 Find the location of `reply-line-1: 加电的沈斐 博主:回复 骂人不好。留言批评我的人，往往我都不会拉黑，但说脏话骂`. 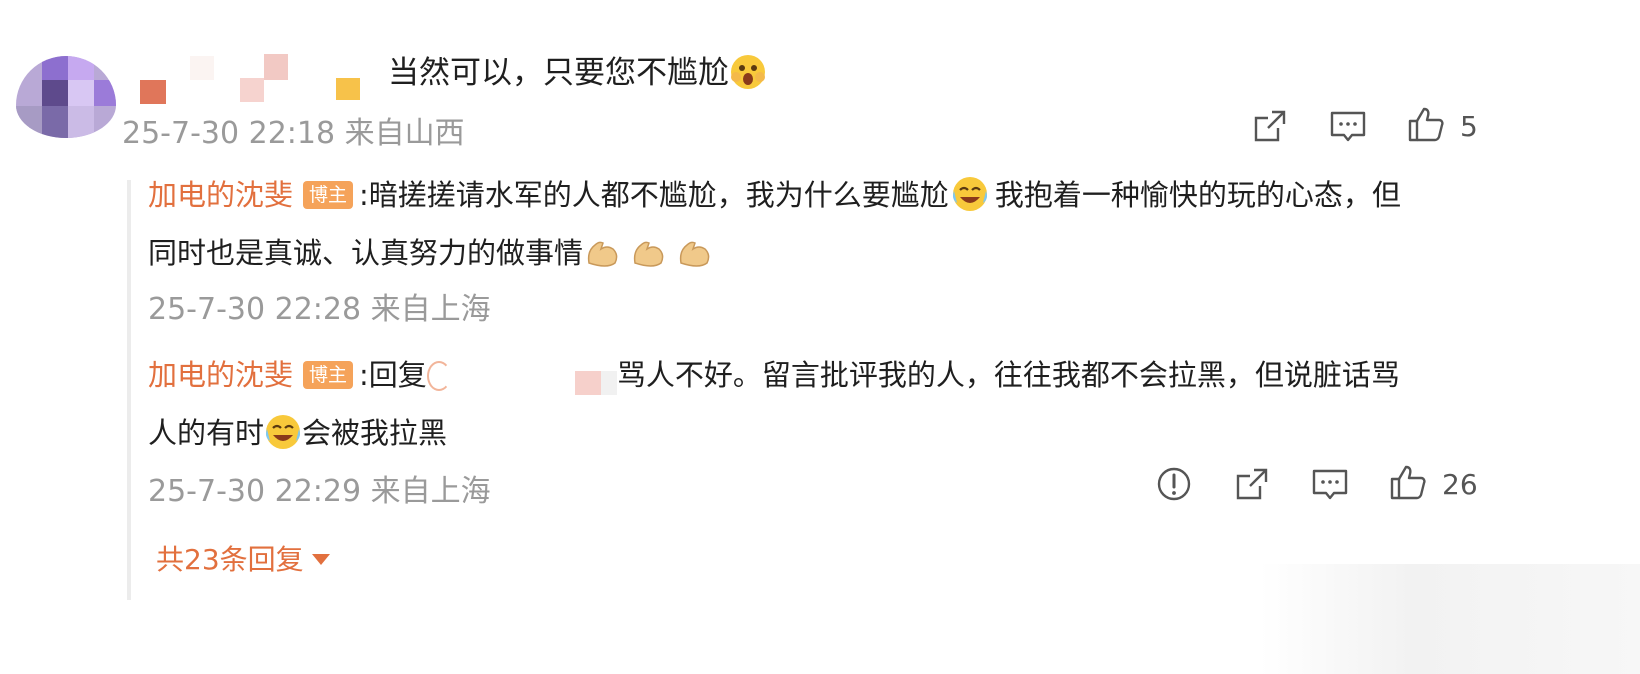

reply-line-1: 加电的沈斐 博主:回复 骂人不好。留言批评我的人，往往我都不会拉黑，但说脏话骂 is located at coordinates (818, 375).